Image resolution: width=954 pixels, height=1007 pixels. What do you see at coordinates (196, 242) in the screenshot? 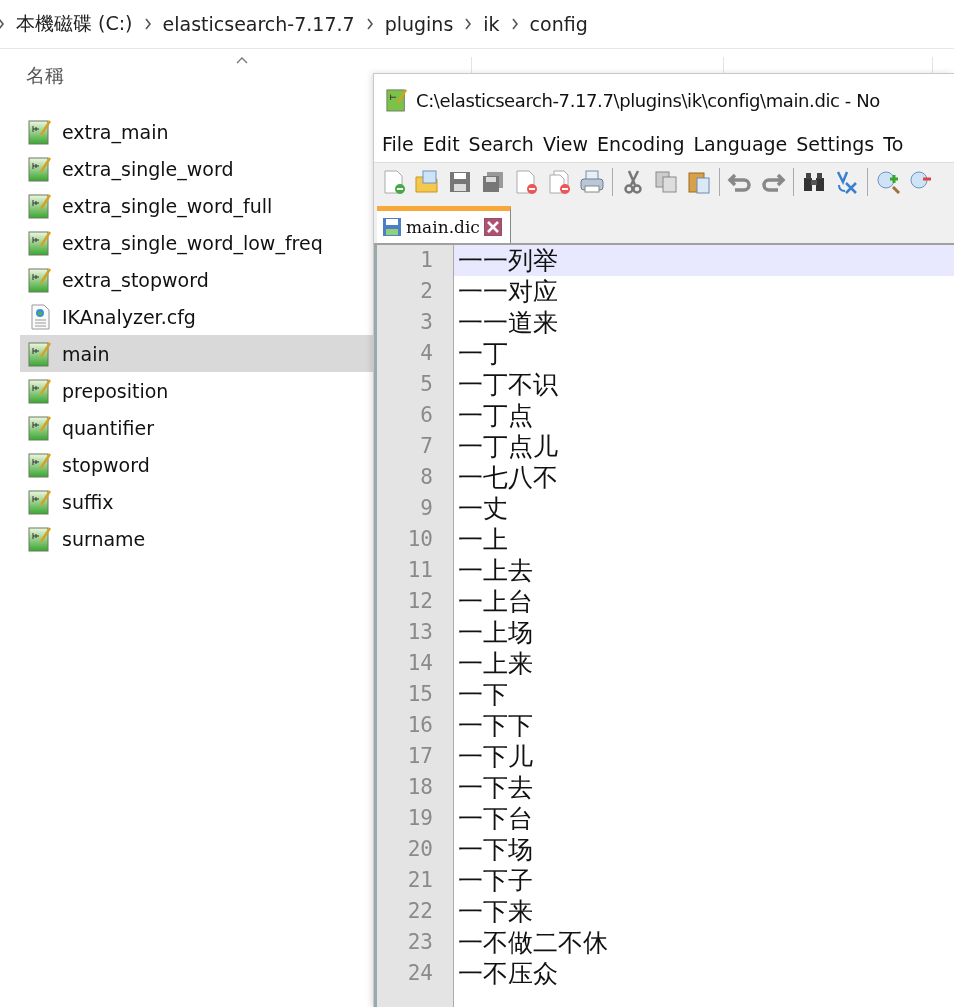
I see `explorer-row: extra_single_word_low_freq` at bounding box center [196, 242].